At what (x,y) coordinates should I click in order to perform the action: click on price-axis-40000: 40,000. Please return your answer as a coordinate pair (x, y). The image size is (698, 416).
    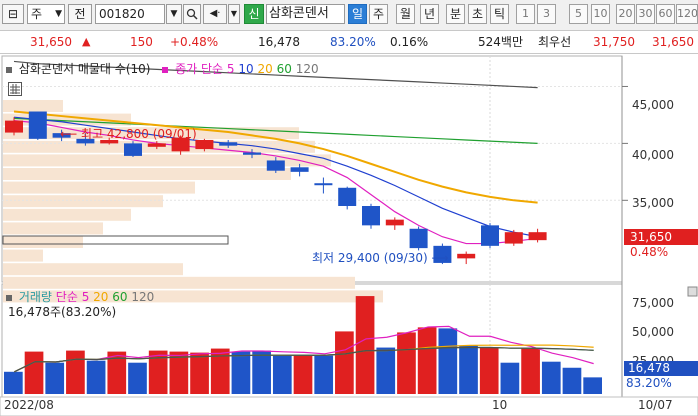
    Looking at the image, I should click on (653, 155).